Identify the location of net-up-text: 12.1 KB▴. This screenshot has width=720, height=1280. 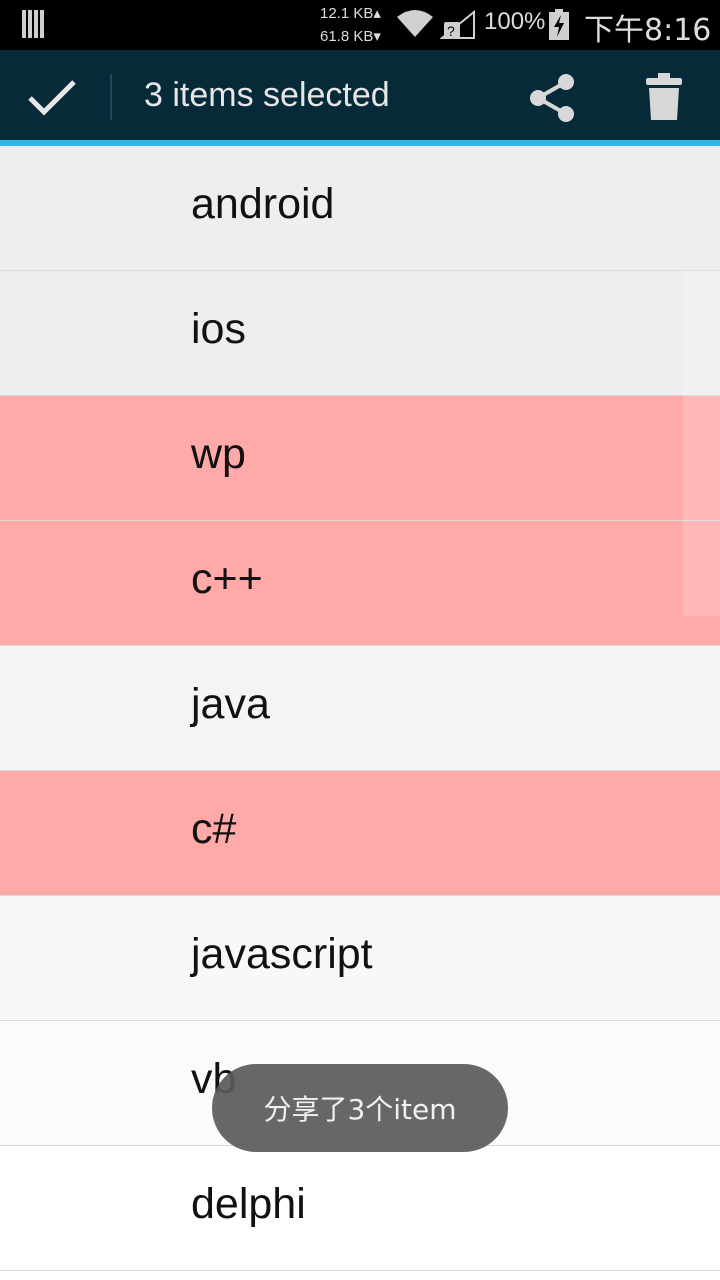
(350, 13).